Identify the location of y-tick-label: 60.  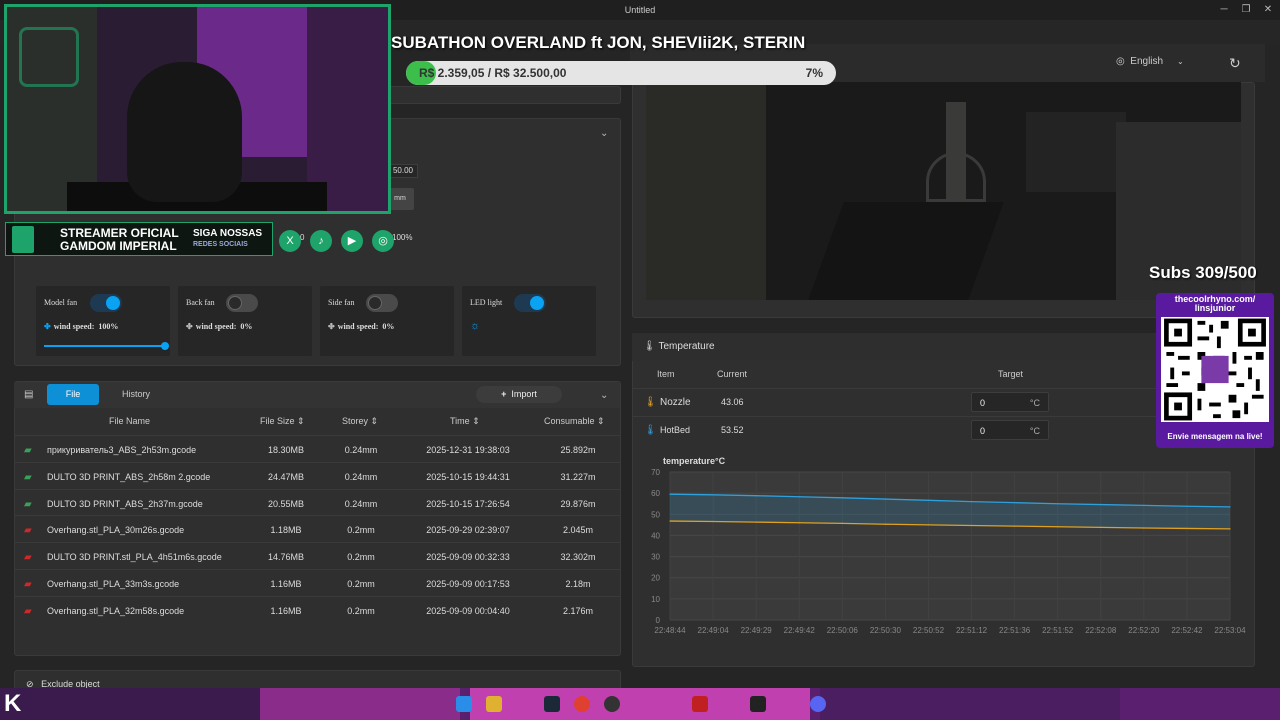
(655, 493).